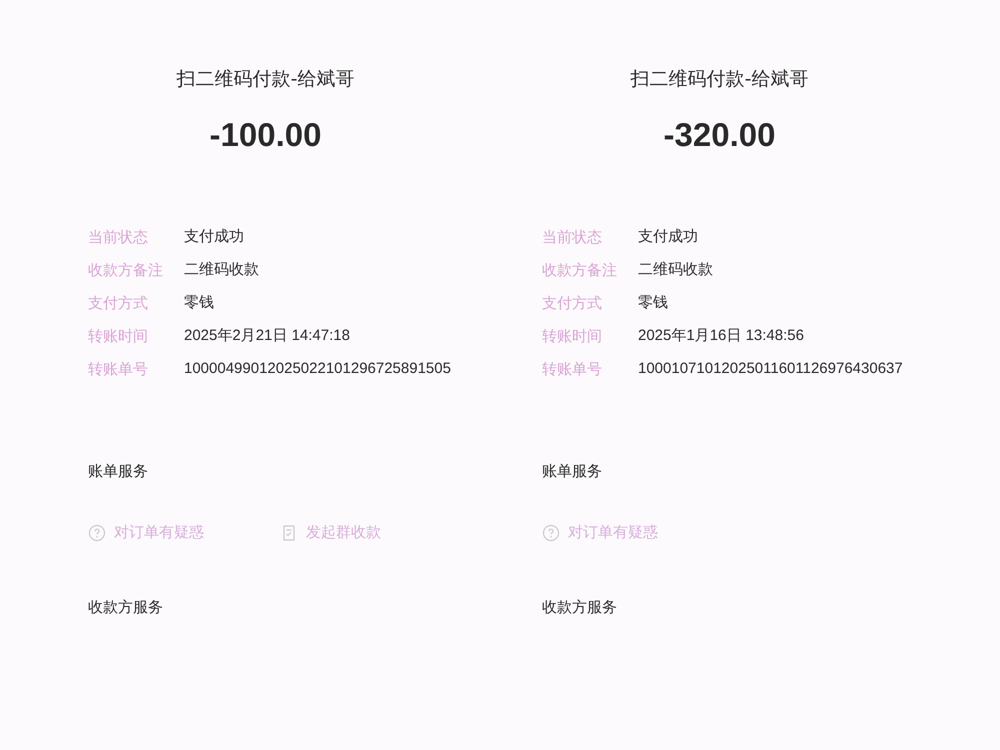  I want to click on detail-value: 2025年2月21日 14:47:18, so click(267, 336).